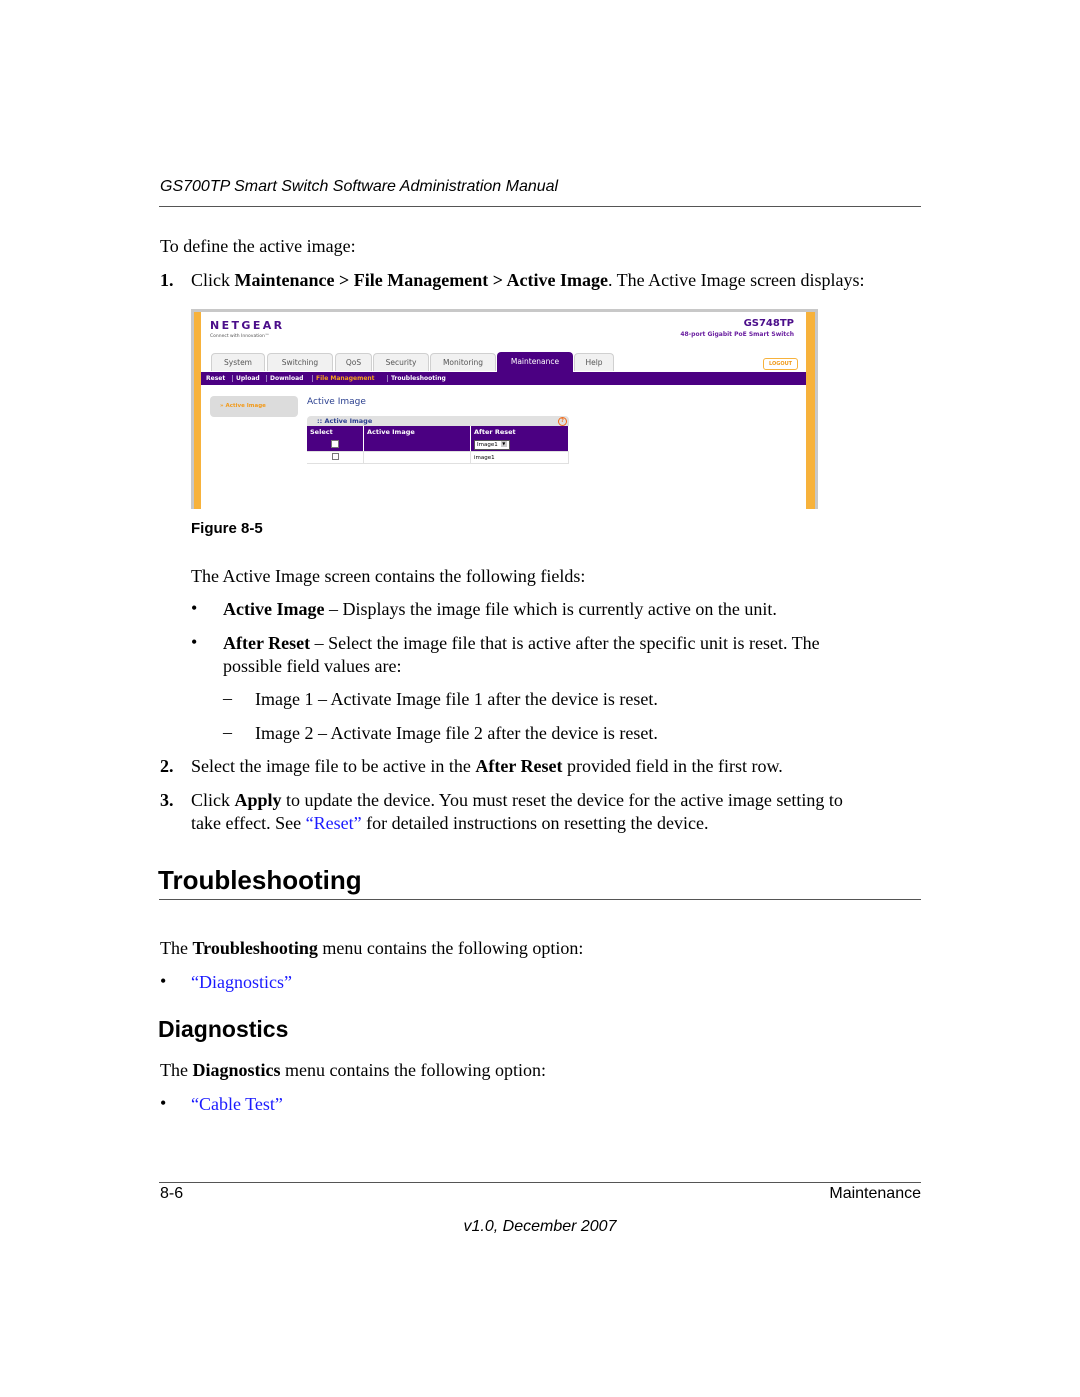 This screenshot has height=1397, width=1080. What do you see at coordinates (336, 402) in the screenshot?
I see `page-title: Active Image` at bounding box center [336, 402].